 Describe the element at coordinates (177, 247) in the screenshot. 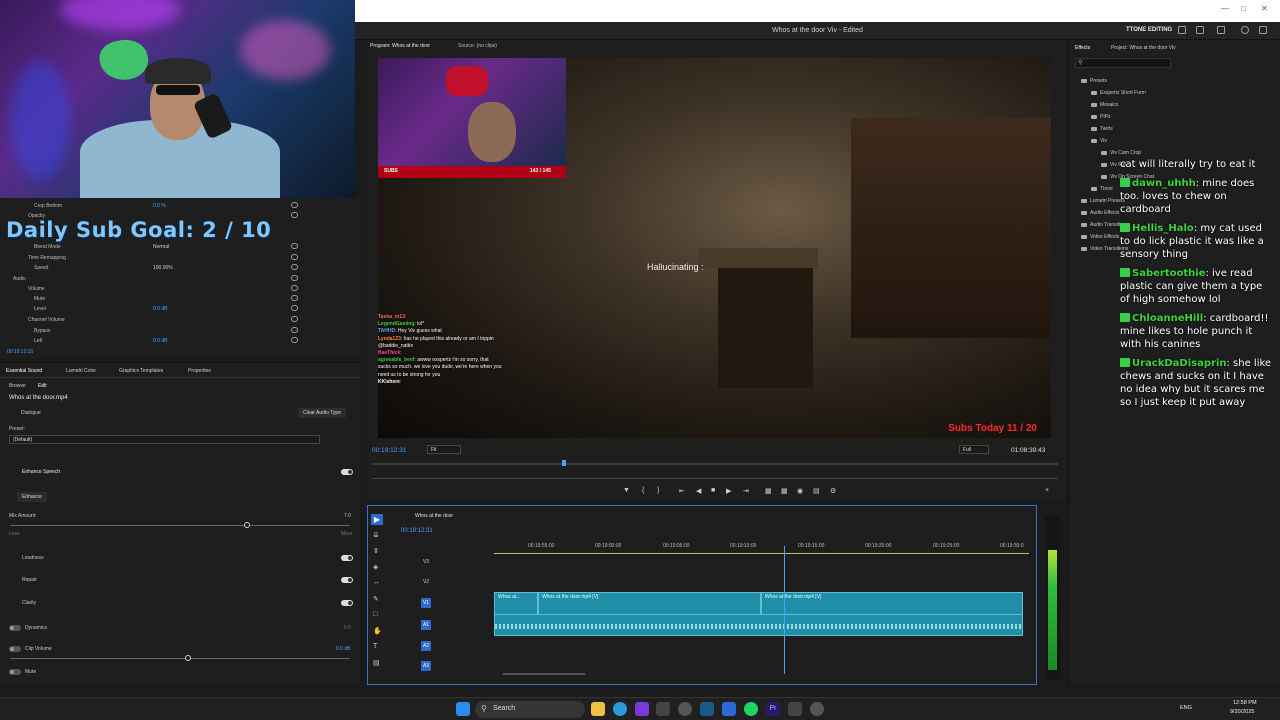

I see `effect-control-row: Blend Mode Normal` at that location.